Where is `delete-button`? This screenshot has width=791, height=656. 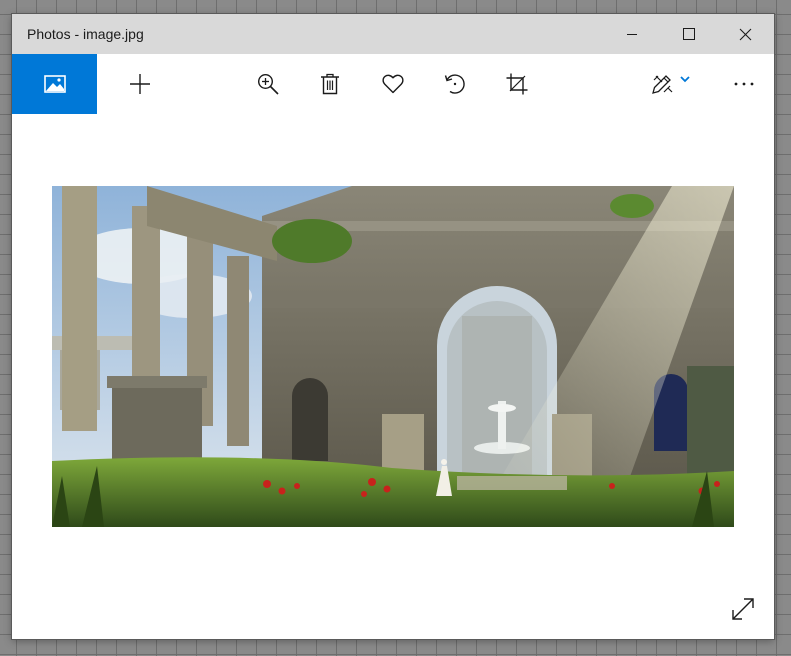 delete-button is located at coordinates (330, 84).